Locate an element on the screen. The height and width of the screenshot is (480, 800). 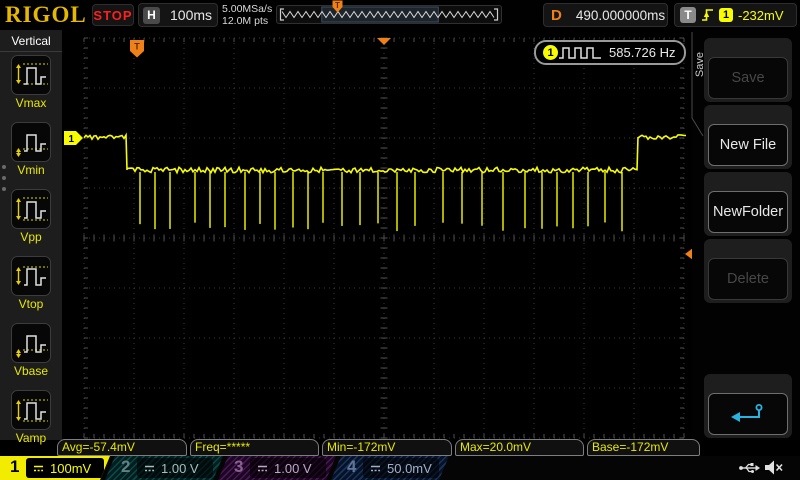
trigger-label: T is located at coordinates (688, 15).